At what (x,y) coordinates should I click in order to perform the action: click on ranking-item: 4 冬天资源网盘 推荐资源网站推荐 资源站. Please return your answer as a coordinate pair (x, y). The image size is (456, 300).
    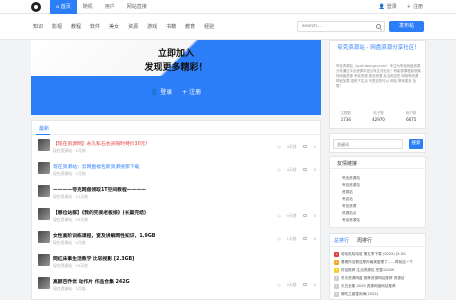
    Looking at the image, I should click on (379, 278).